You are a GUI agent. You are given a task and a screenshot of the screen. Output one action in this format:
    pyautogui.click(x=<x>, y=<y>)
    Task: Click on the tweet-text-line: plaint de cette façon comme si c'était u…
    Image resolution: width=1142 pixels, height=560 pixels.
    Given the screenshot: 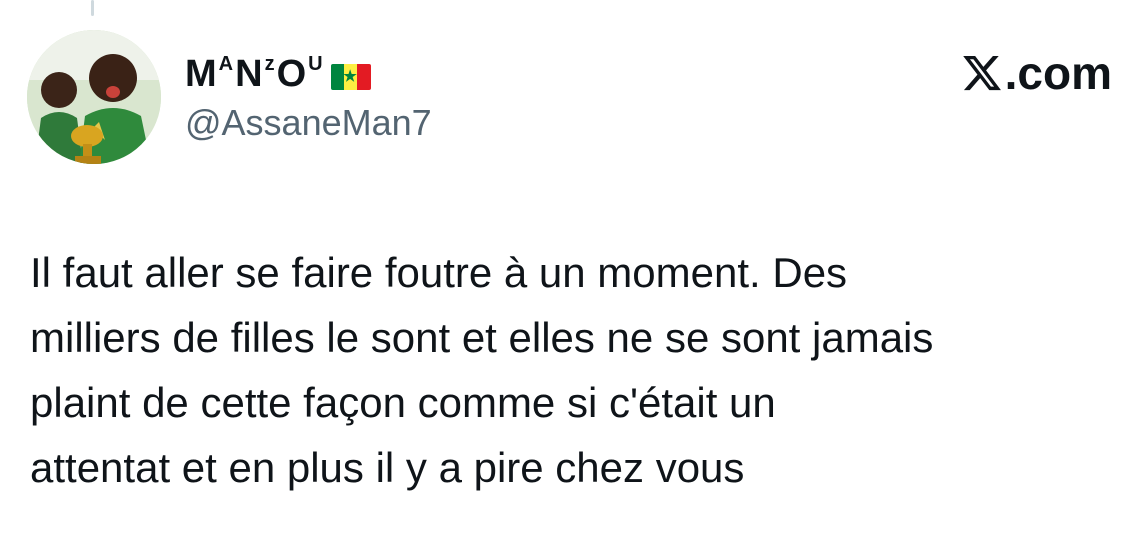 What is the action you would take?
    pyautogui.click(x=403, y=402)
    